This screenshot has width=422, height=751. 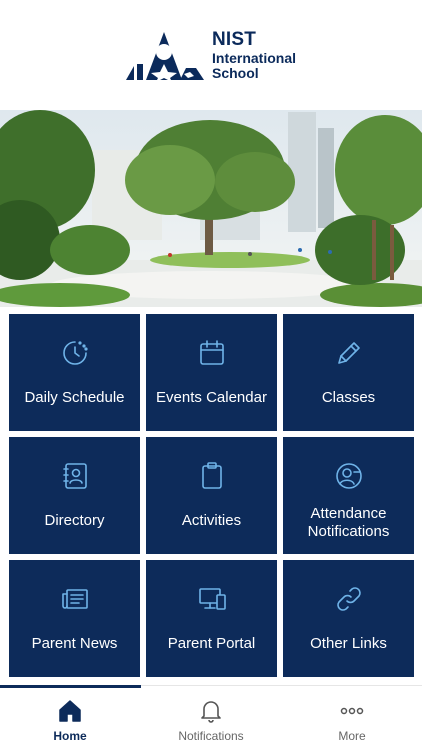 What do you see at coordinates (74, 643) in the screenshot?
I see `tile-label: Parent News` at bounding box center [74, 643].